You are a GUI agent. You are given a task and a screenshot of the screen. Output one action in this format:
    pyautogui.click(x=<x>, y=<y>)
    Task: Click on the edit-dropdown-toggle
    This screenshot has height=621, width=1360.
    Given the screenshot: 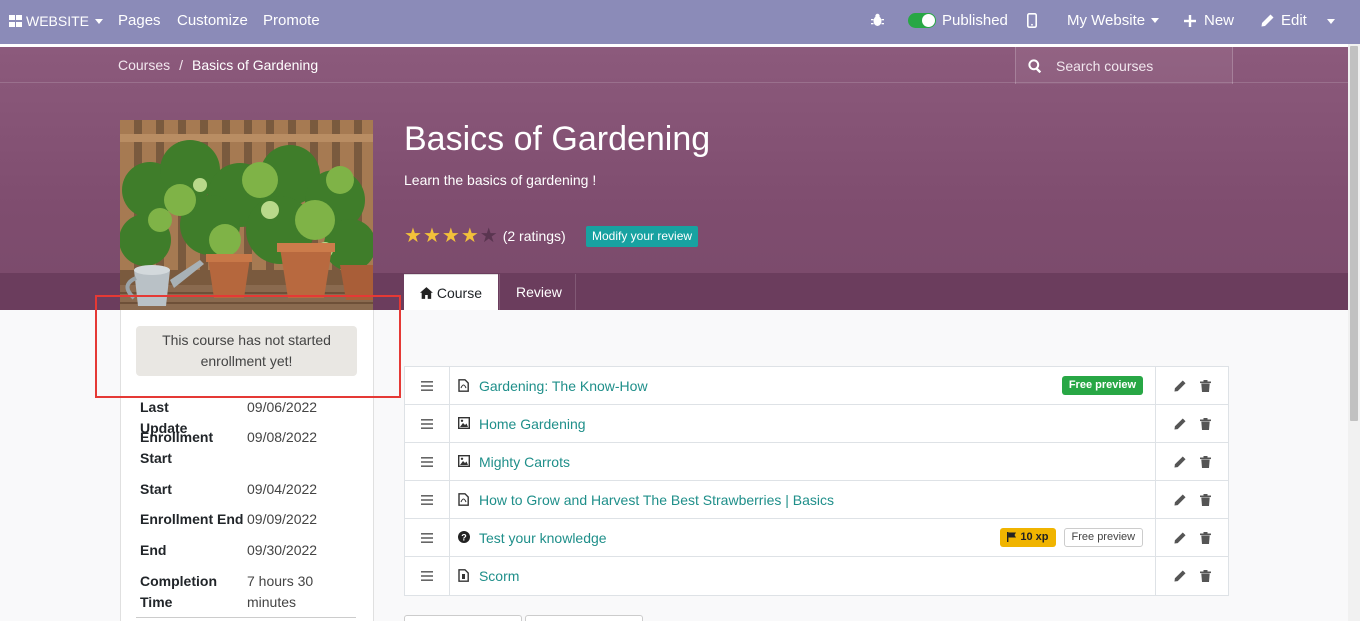 What is the action you would take?
    pyautogui.click(x=1331, y=21)
    